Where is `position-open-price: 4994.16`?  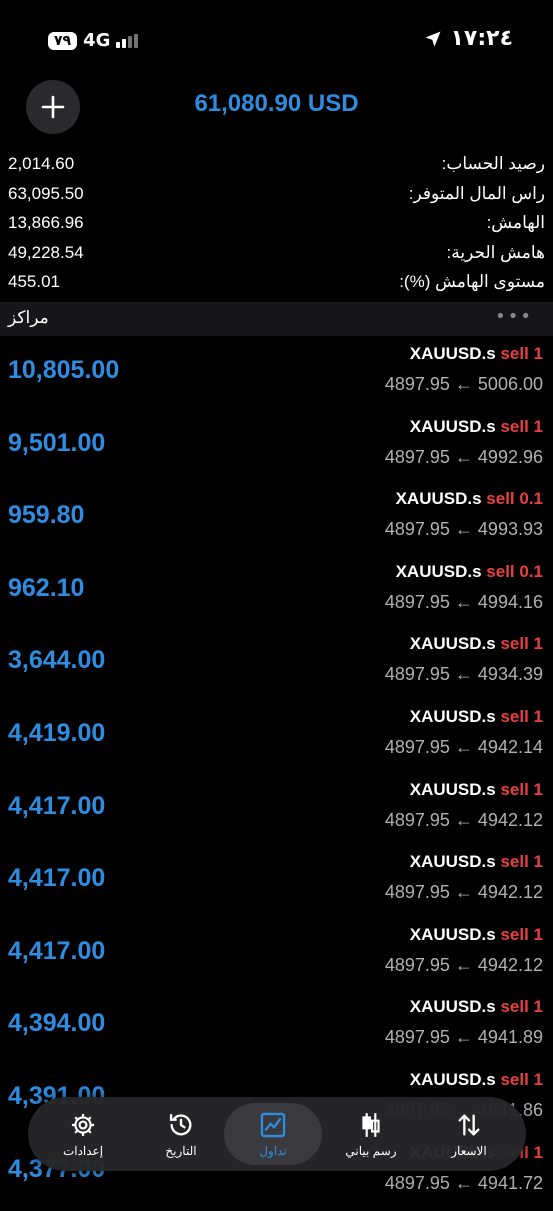 position-open-price: 4994.16 is located at coordinates (510, 601).